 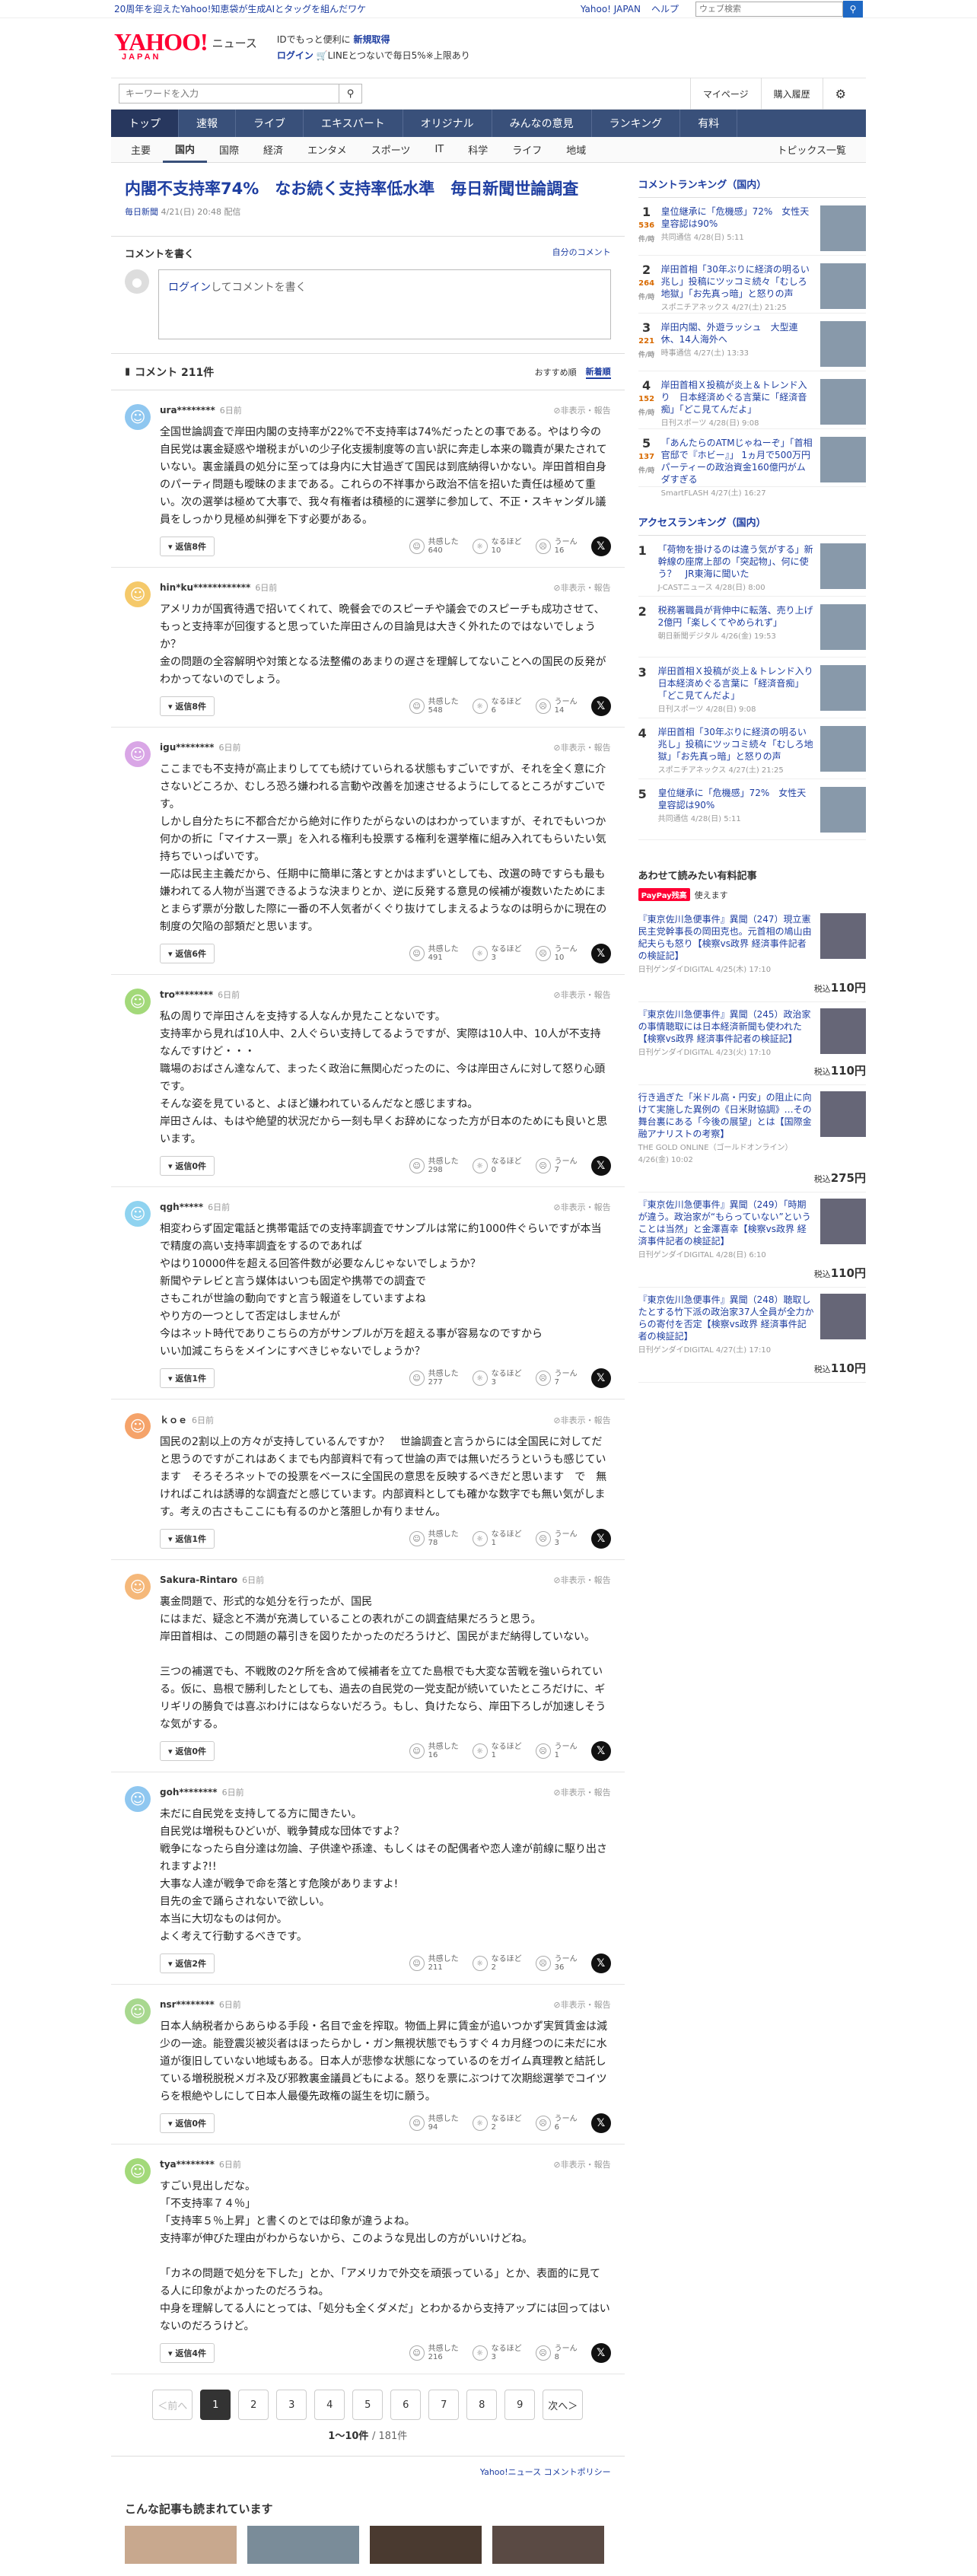 I want to click on replies-button: ▾ 返信4件, so click(x=187, y=2353).